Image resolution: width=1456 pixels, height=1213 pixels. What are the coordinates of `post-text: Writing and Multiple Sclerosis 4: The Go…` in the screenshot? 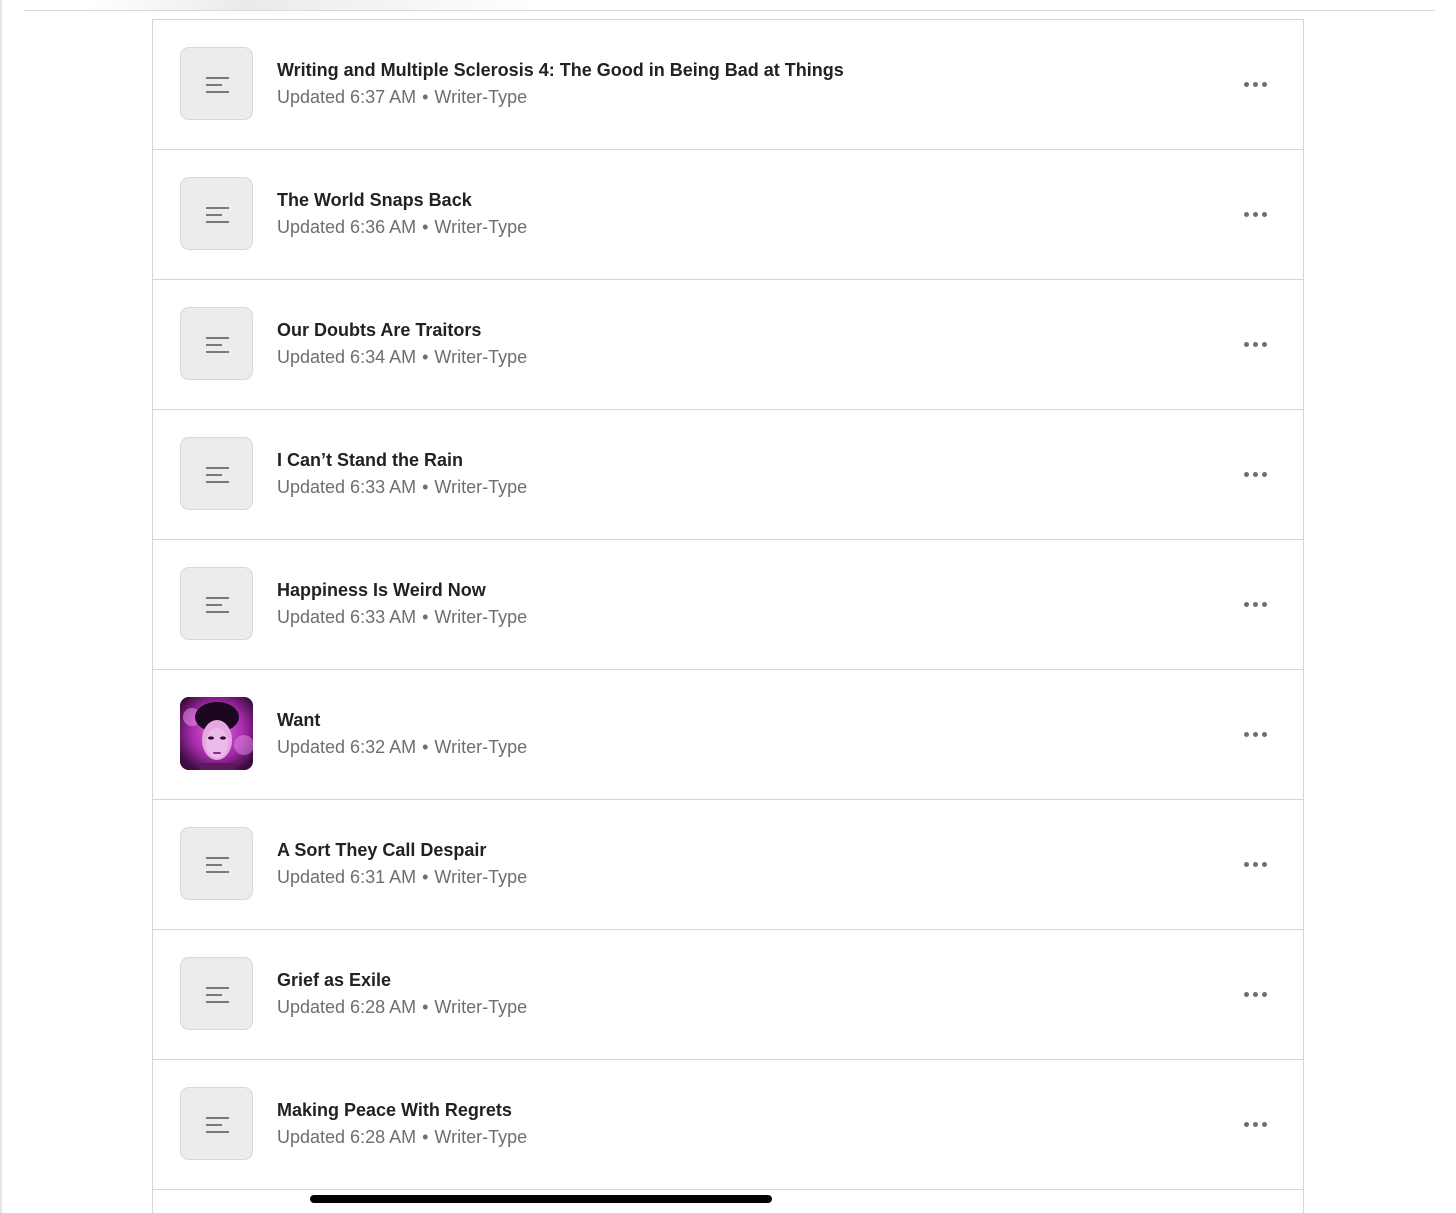 It's located at (560, 83).